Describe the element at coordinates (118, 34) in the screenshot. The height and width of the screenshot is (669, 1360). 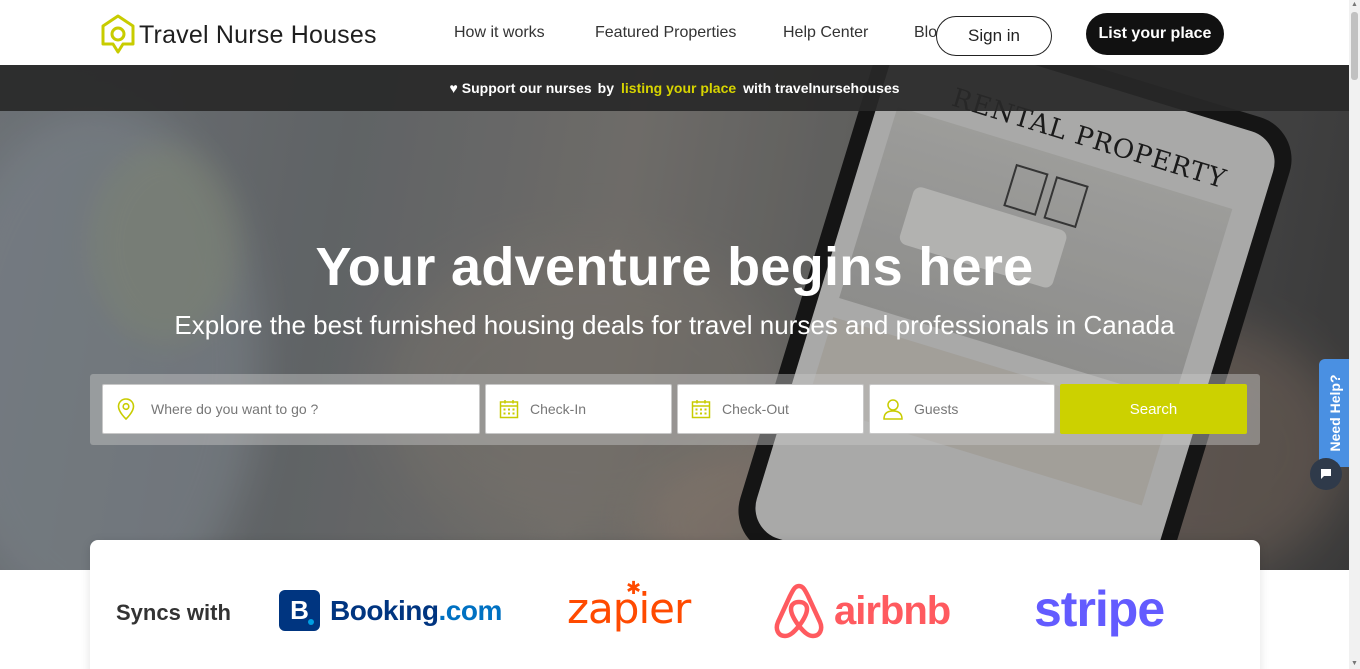
I see `logo-house-icon` at that location.